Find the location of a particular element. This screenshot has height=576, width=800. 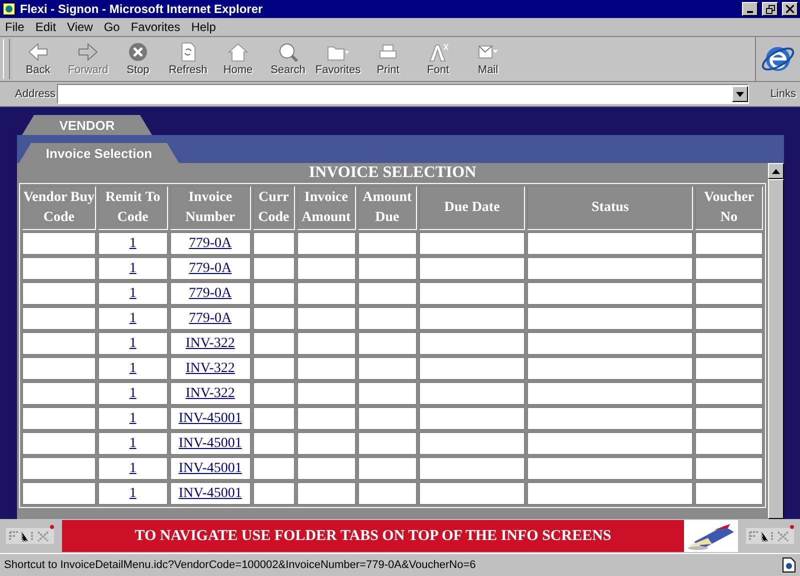

magnifier-icon is located at coordinates (288, 52).